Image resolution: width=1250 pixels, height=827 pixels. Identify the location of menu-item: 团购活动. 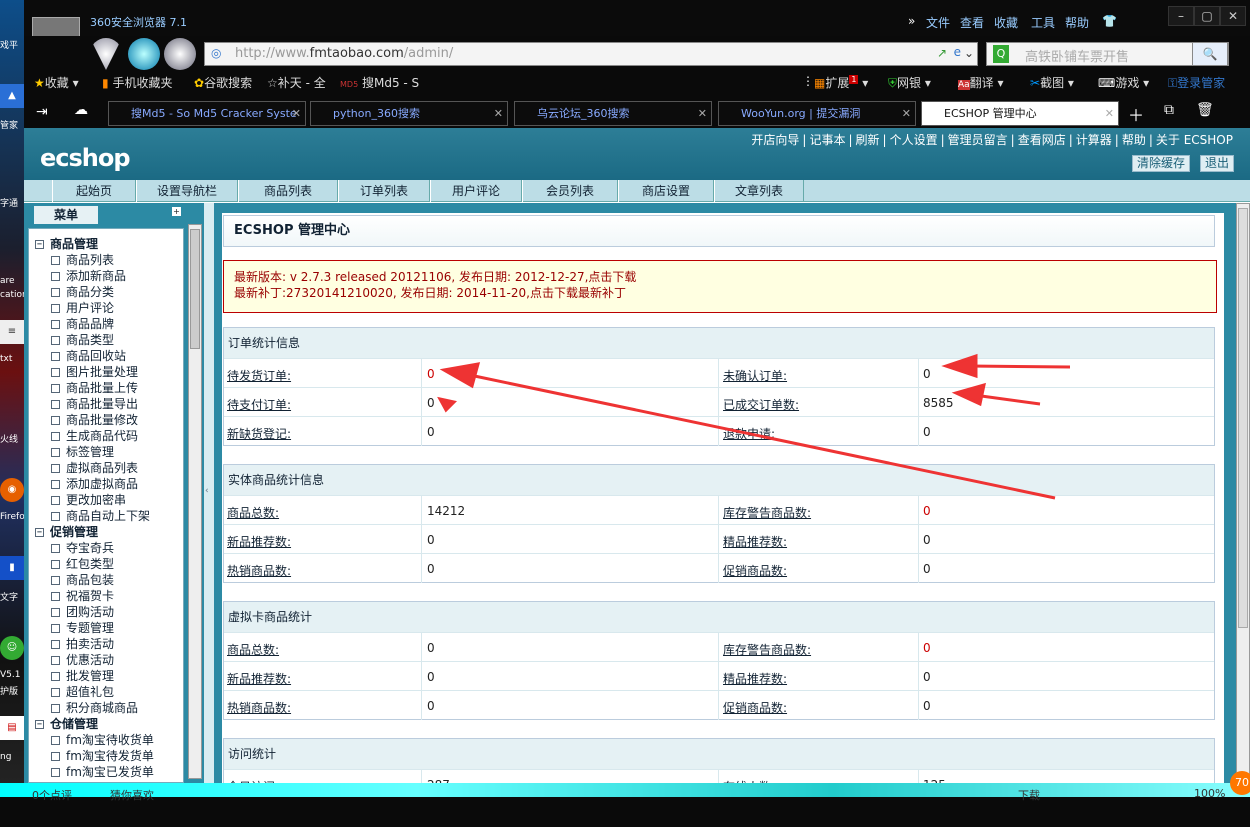
(82, 611).